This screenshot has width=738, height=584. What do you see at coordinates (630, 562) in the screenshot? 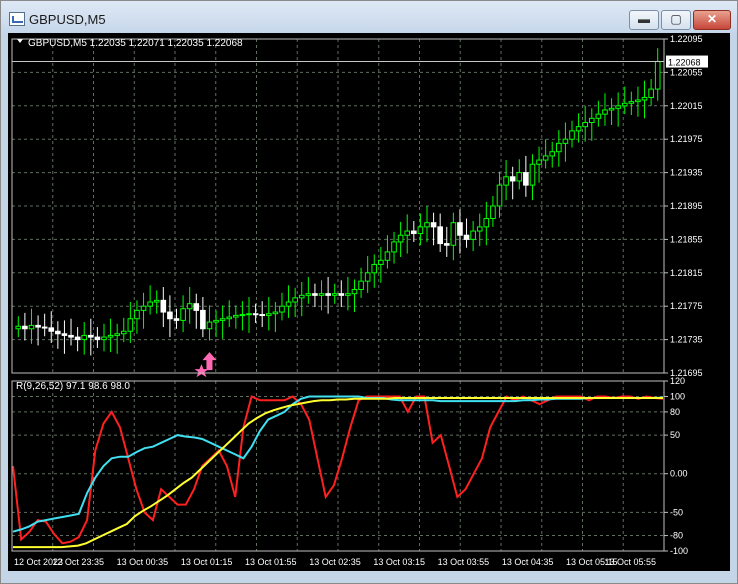
I see `time-axis-label: 13 Oct 05:55` at bounding box center [630, 562].